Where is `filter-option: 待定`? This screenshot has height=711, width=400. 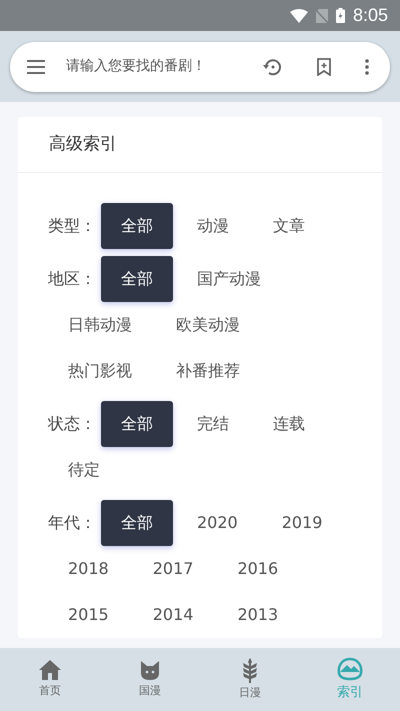
filter-option: 待定 is located at coordinates (84, 470).